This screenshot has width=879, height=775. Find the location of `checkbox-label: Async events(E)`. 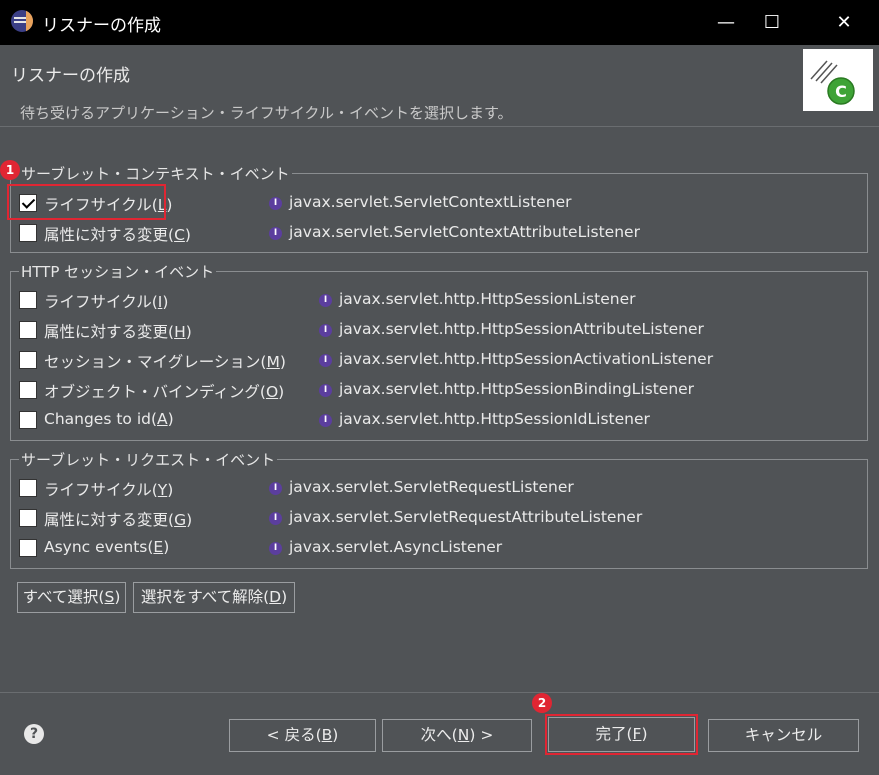

checkbox-label: Async events(E) is located at coordinates (106, 547).